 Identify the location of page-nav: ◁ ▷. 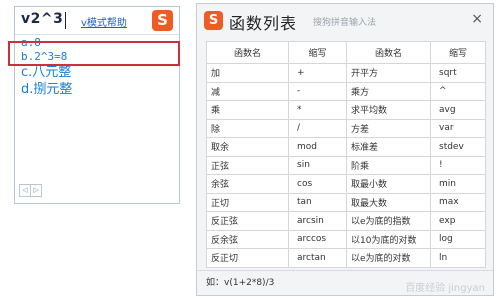
(30, 190).